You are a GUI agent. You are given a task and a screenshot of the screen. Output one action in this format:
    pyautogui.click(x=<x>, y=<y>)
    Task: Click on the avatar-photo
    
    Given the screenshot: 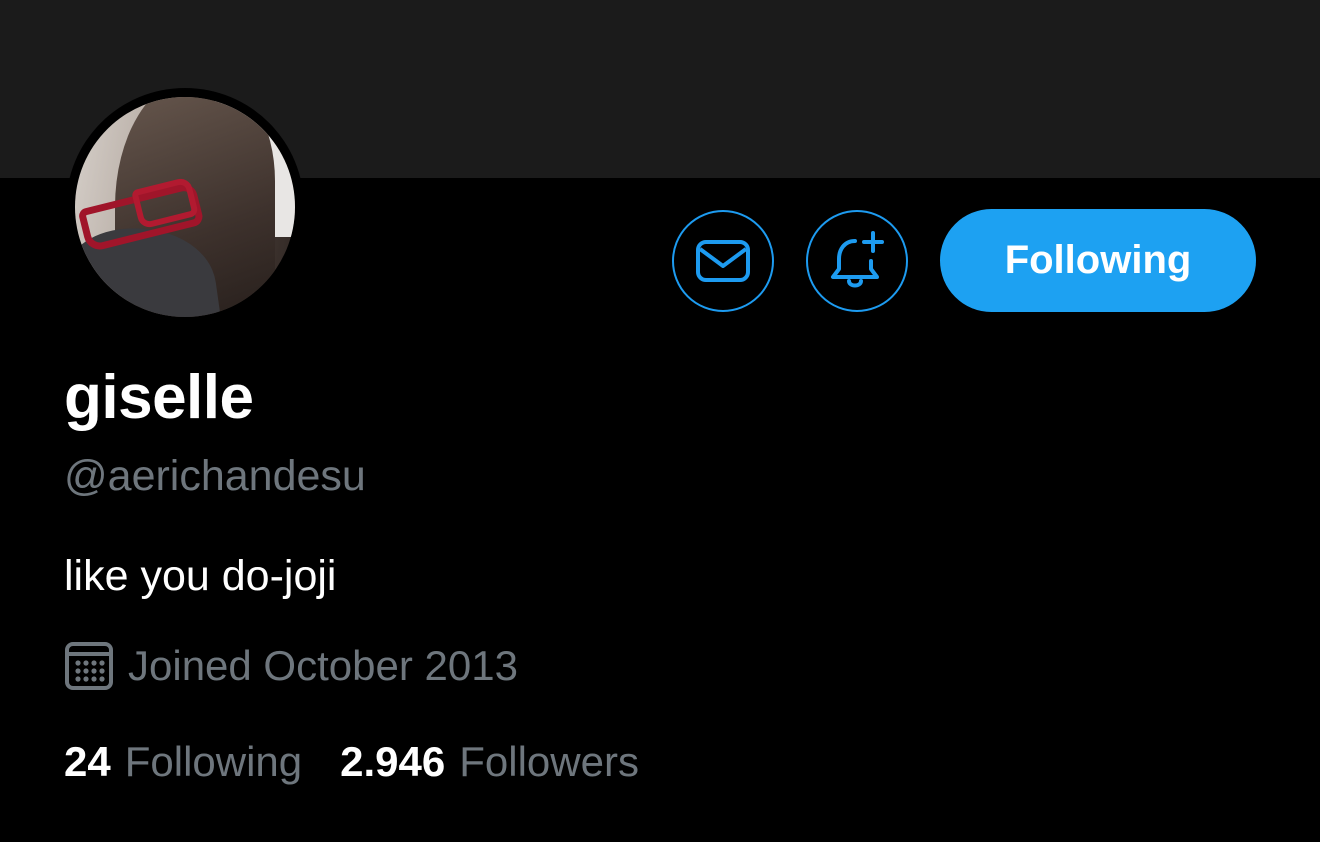 What is the action you would take?
    pyautogui.click(x=185, y=207)
    